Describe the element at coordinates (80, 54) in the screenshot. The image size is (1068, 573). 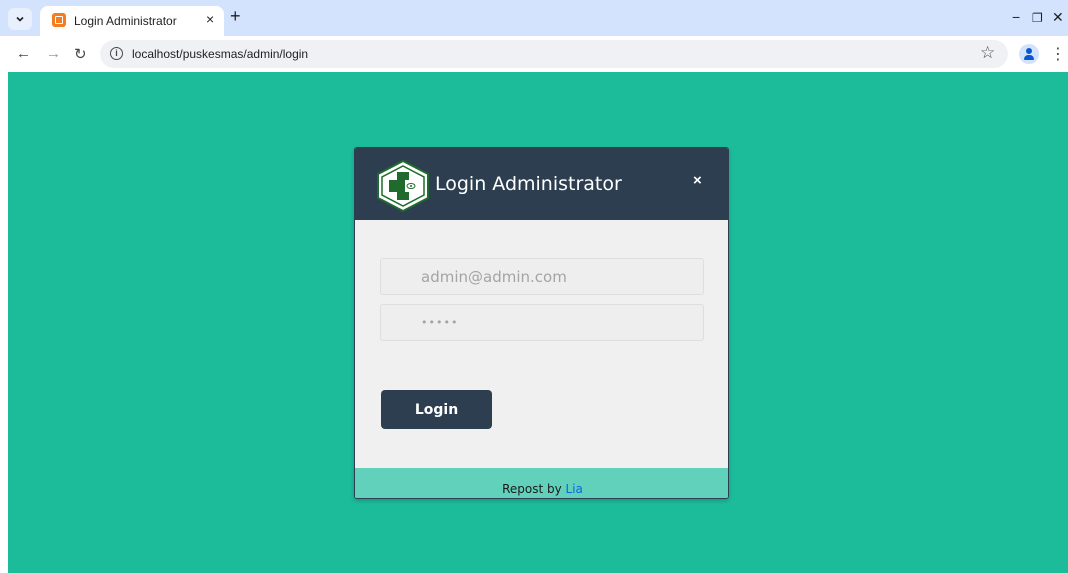
I see `reload-icon: ↻` at that location.